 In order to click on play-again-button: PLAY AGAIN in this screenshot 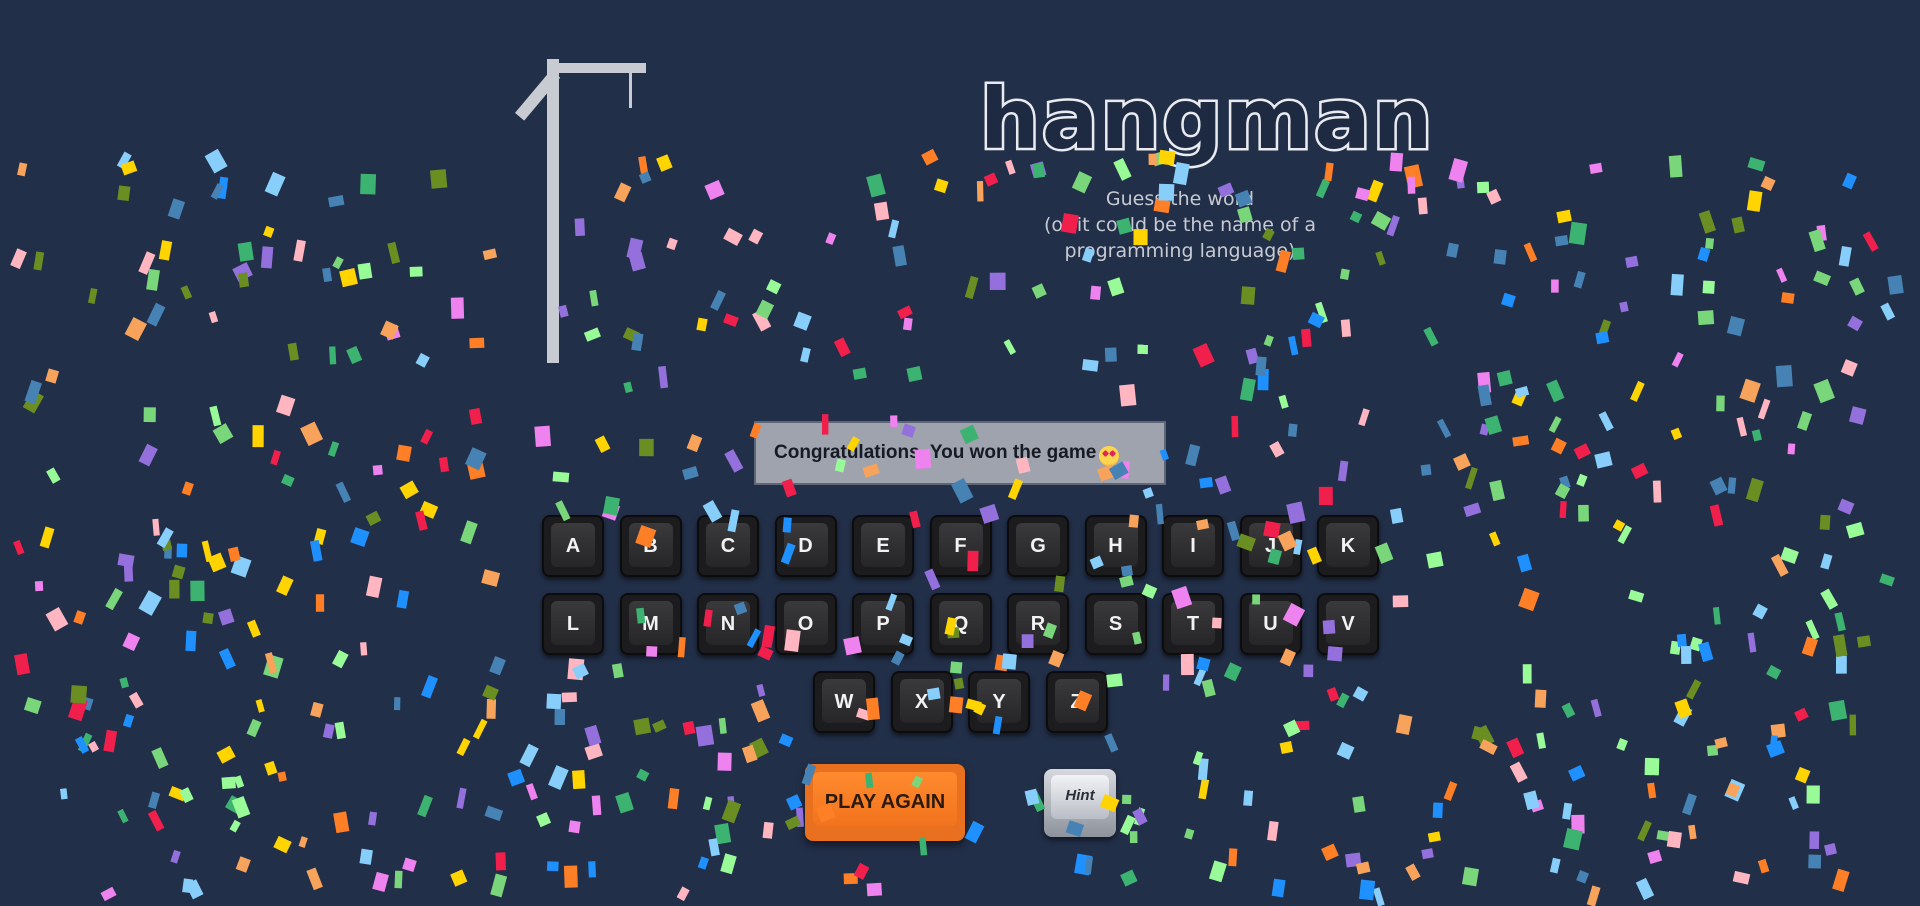, I will do `click(885, 802)`.